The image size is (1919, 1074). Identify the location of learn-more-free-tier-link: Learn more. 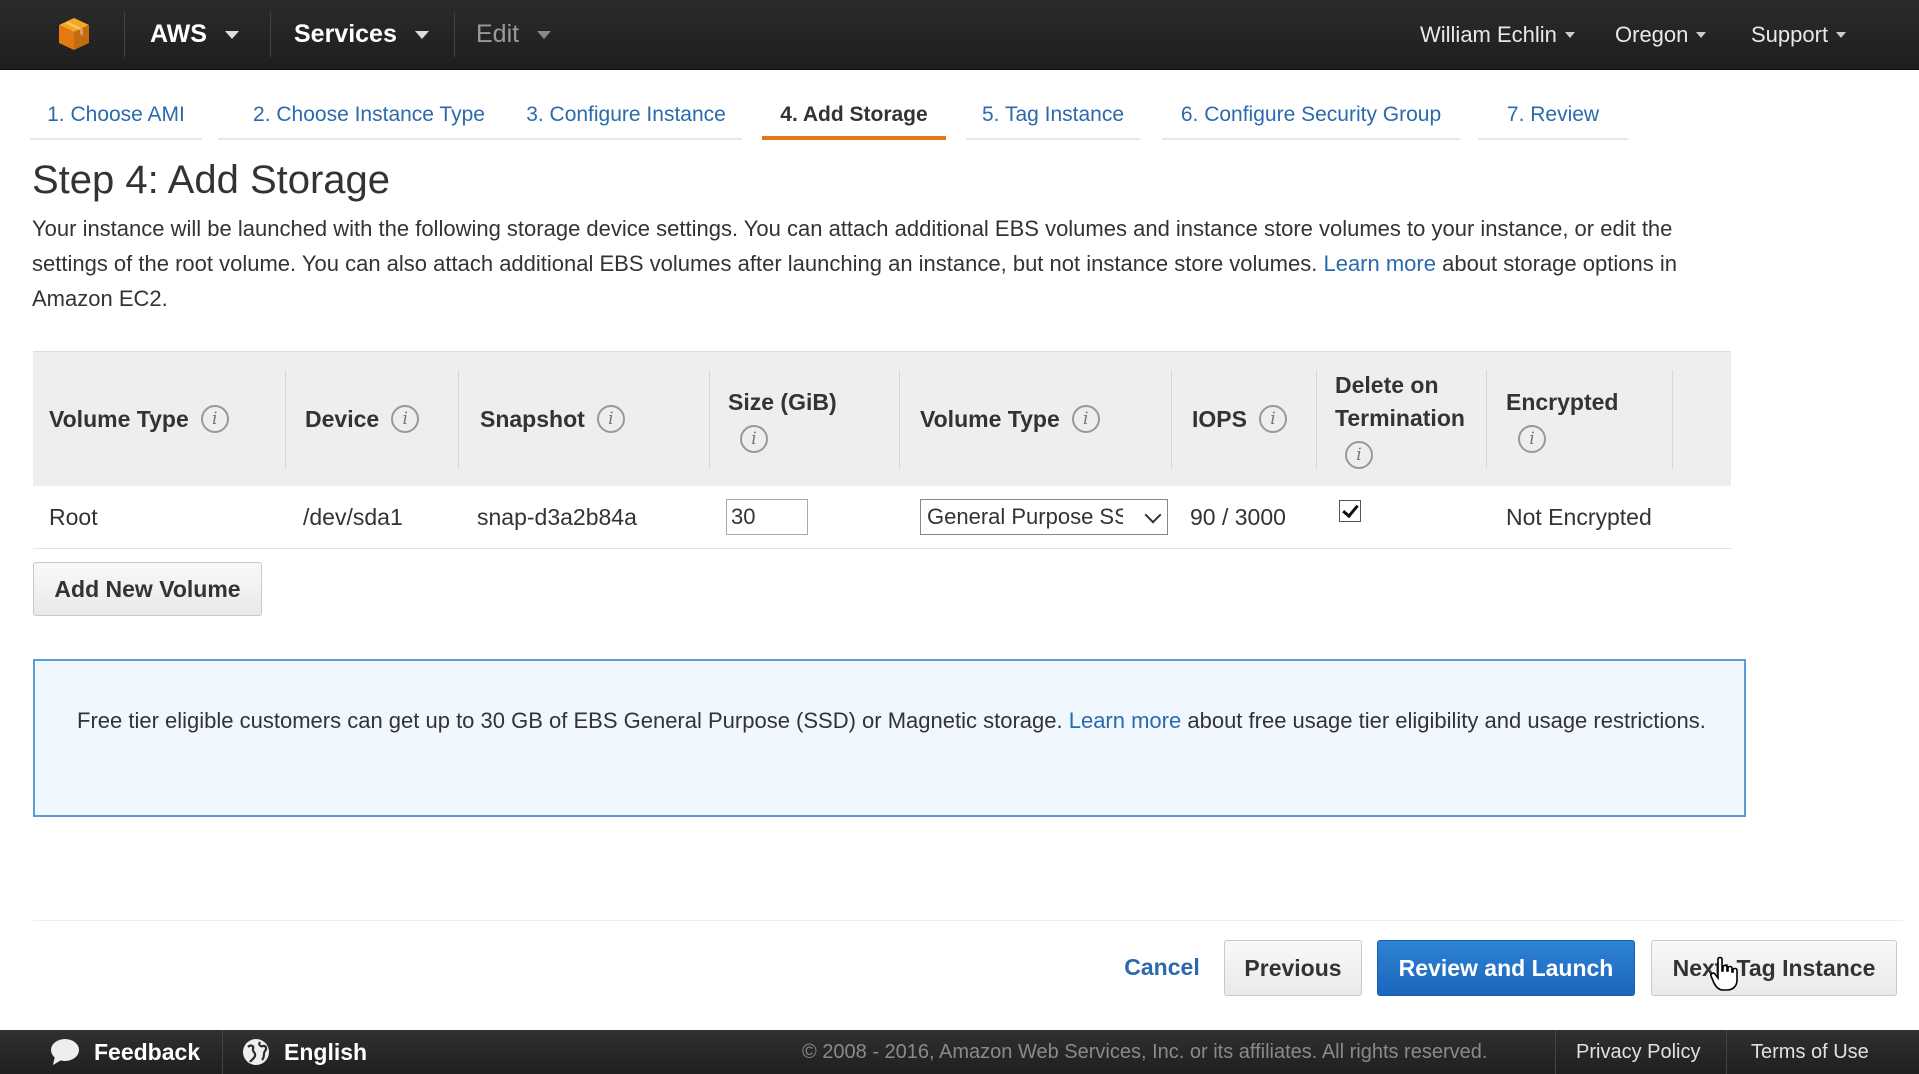
(1125, 720).